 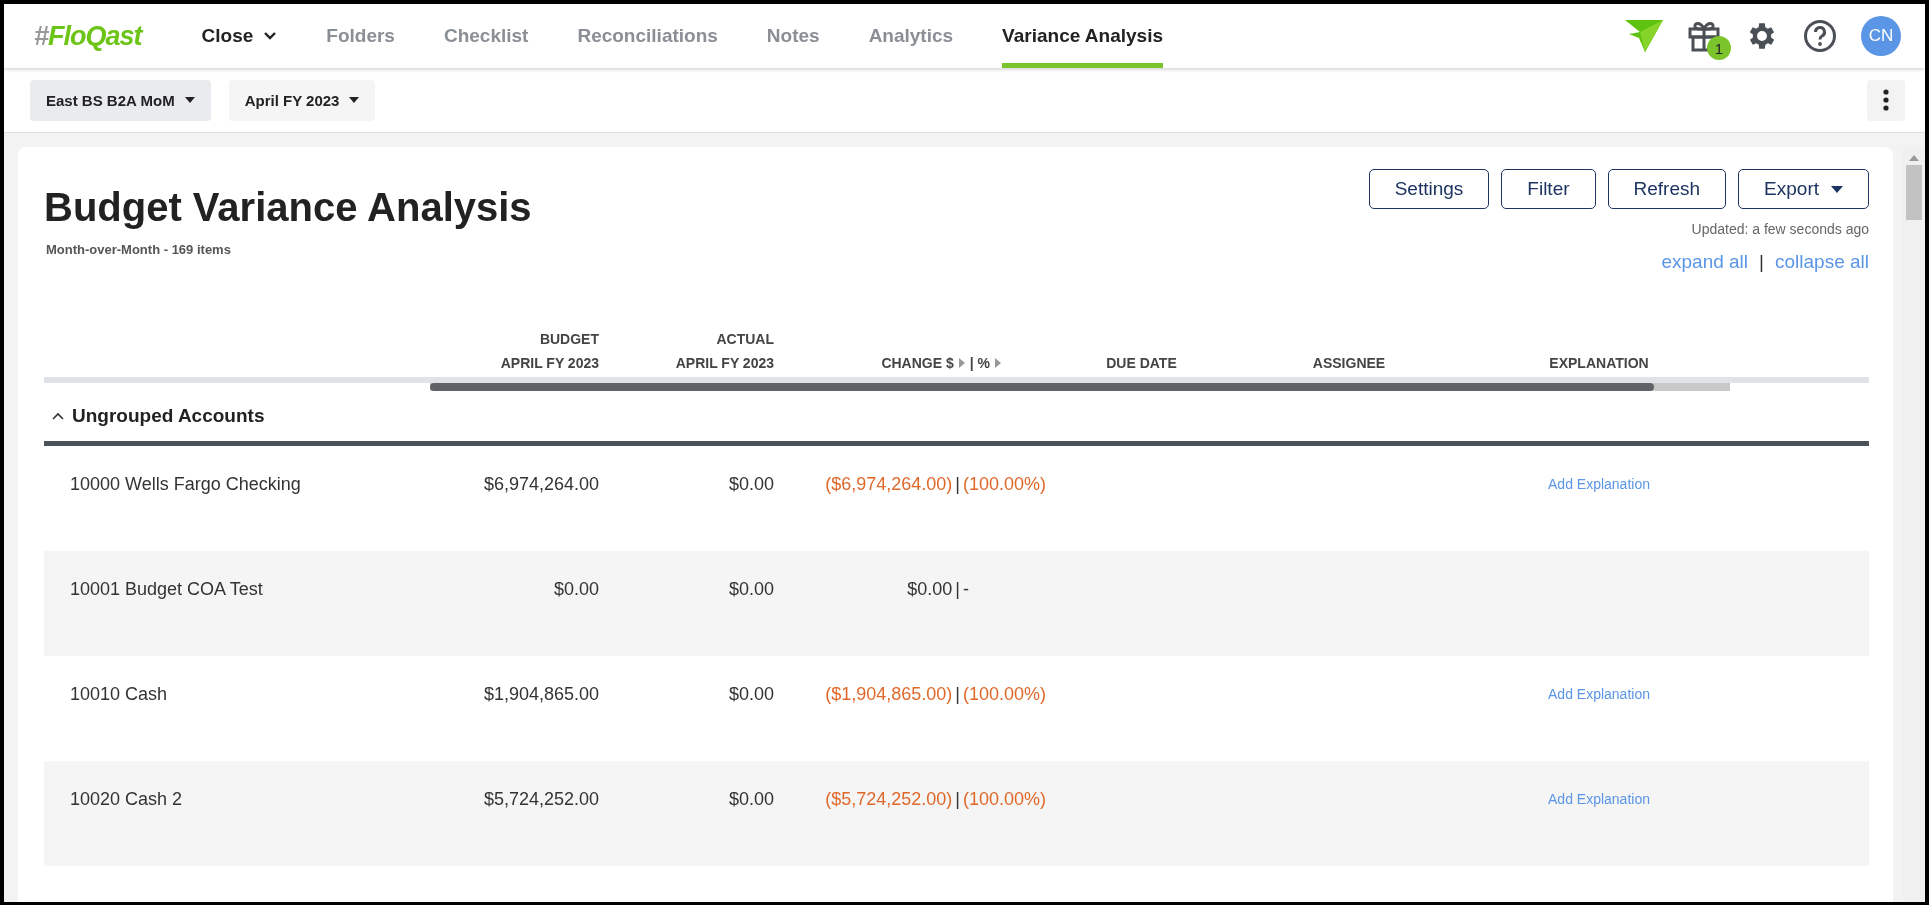 I want to click on toolbar-button: Refresh, so click(x=1667, y=189).